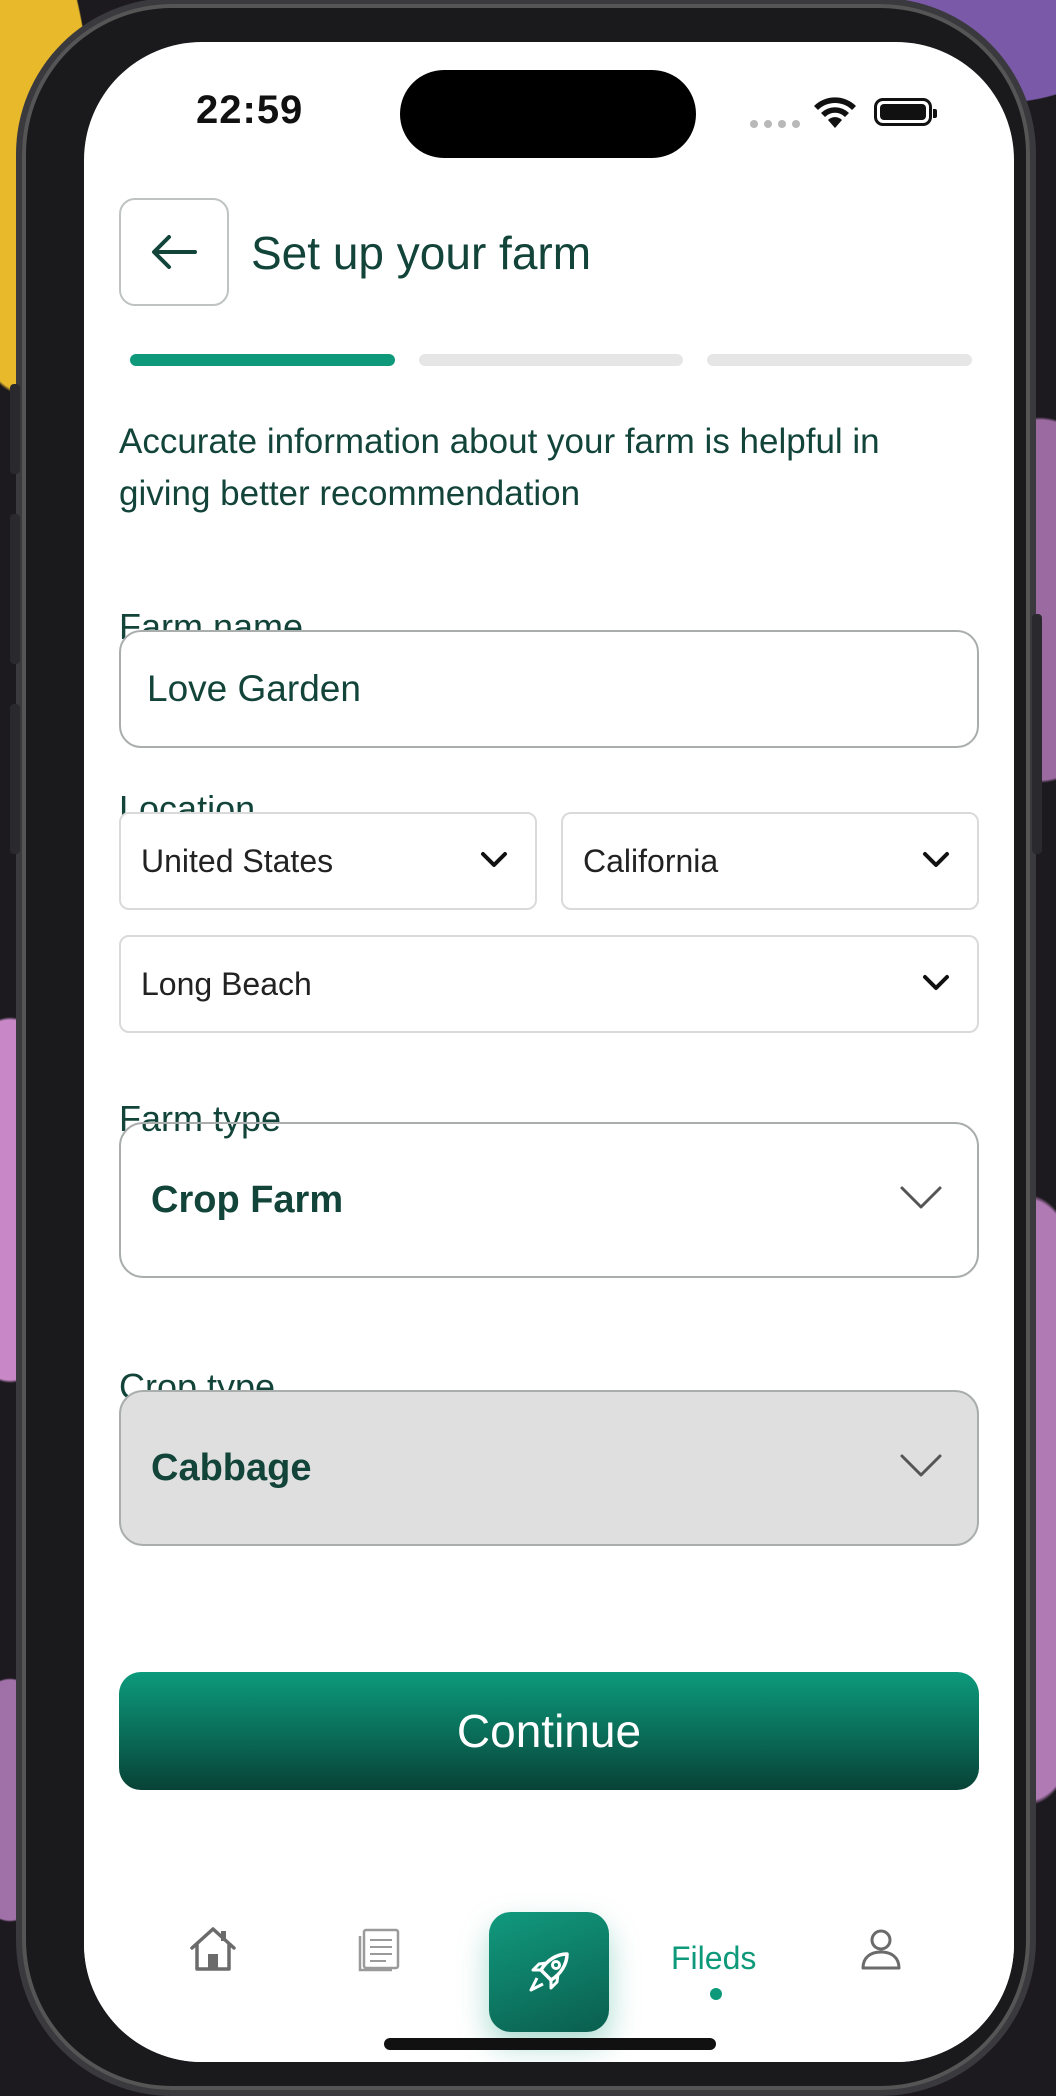  Describe the element at coordinates (549, 984) in the screenshot. I see `city-select: Long Beach` at that location.